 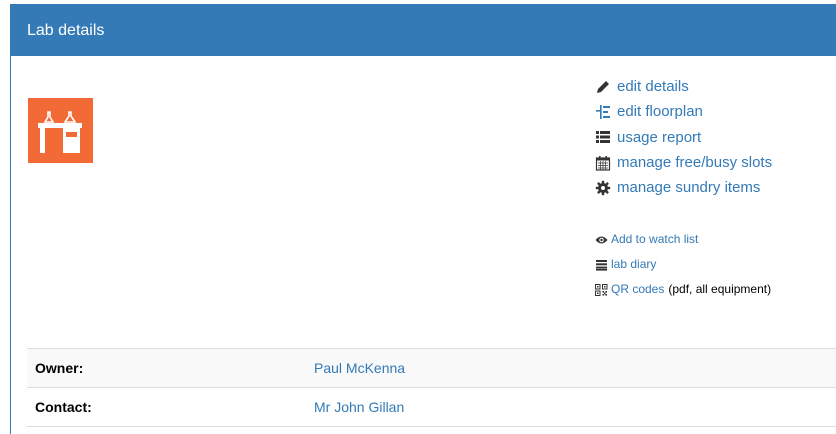 What do you see at coordinates (688, 187) in the screenshot?
I see `manage-sundry-label: manage sundry items` at bounding box center [688, 187].